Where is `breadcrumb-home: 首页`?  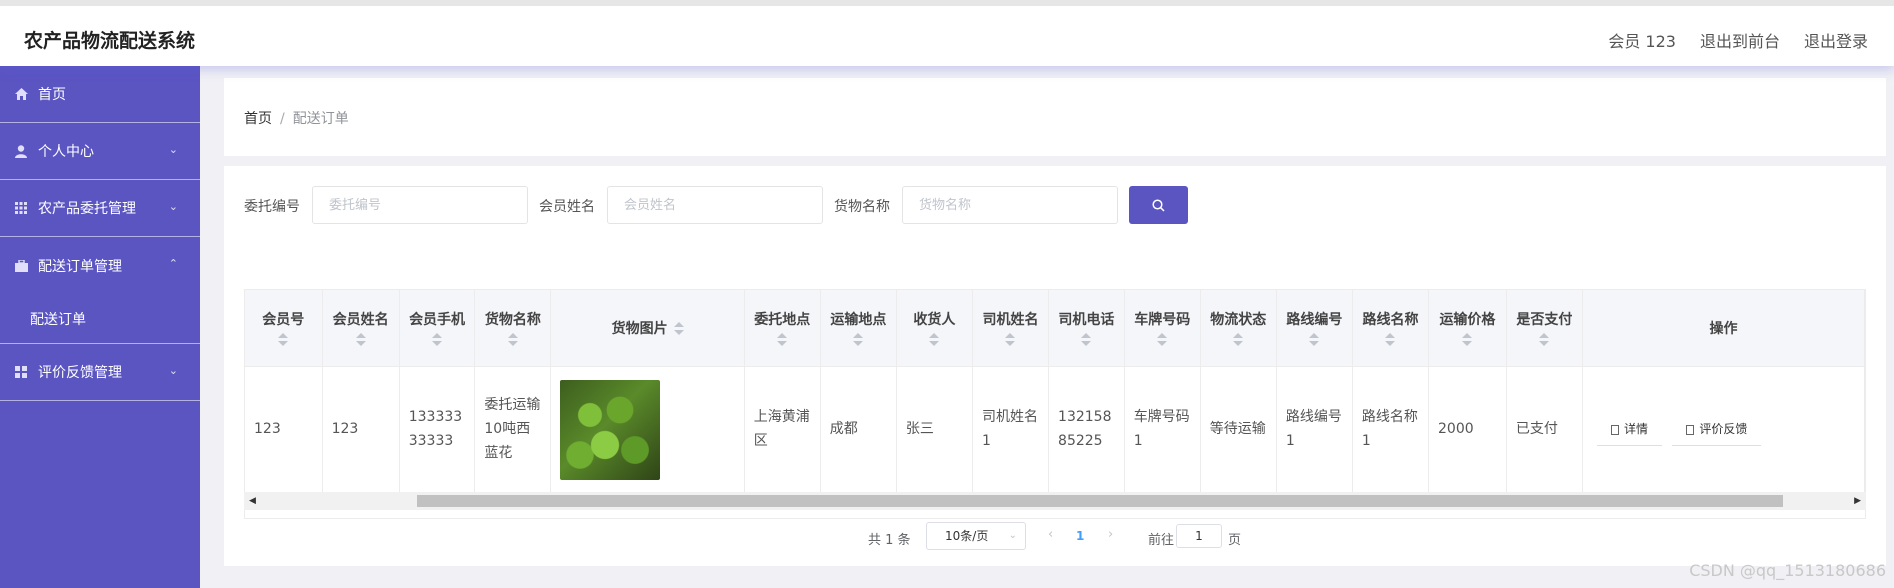 breadcrumb-home: 首页 is located at coordinates (258, 119).